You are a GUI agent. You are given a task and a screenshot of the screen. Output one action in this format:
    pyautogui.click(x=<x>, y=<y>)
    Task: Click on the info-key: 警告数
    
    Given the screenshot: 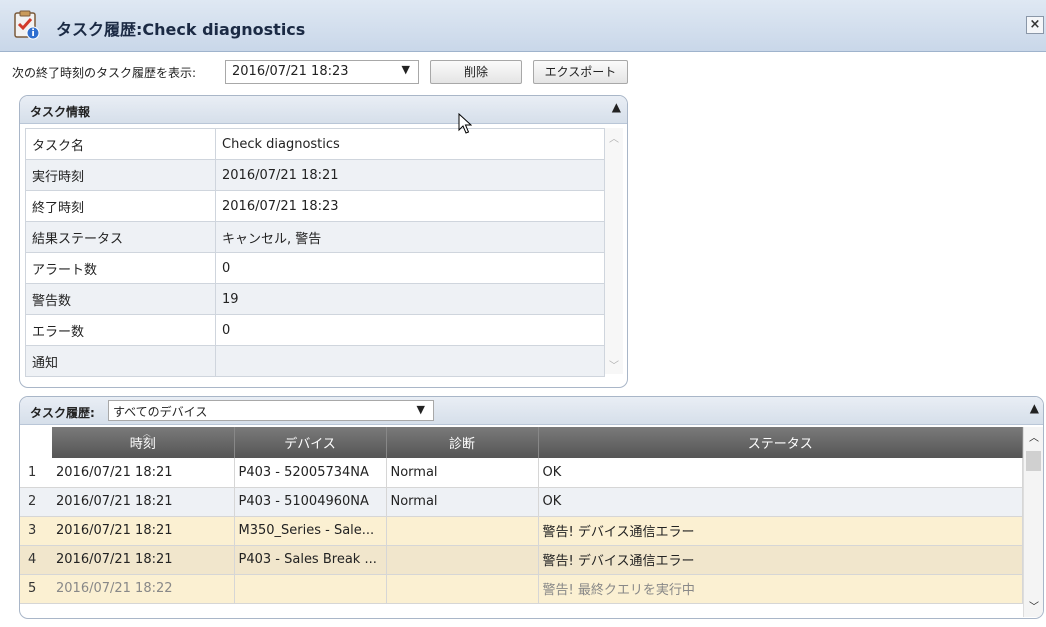 What is the action you would take?
    pyautogui.click(x=120, y=299)
    